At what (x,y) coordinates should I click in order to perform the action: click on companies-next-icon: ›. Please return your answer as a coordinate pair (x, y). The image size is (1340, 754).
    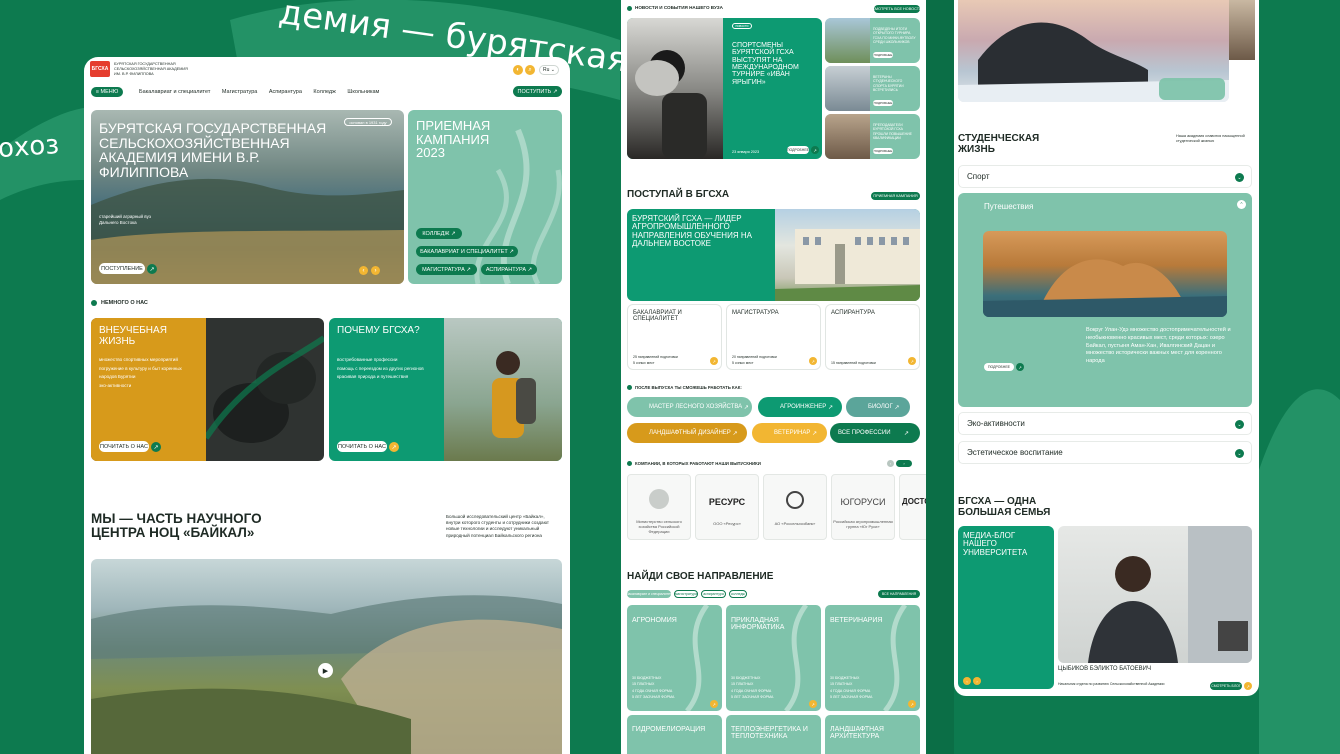
    Looking at the image, I should click on (904, 463).